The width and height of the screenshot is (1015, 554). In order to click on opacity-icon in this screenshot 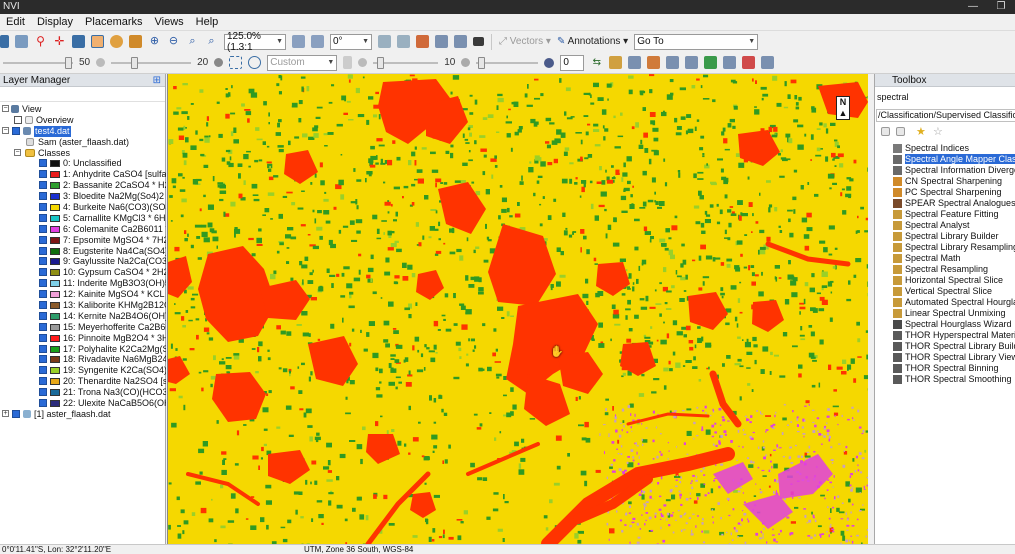, I will do `click(362, 62)`.